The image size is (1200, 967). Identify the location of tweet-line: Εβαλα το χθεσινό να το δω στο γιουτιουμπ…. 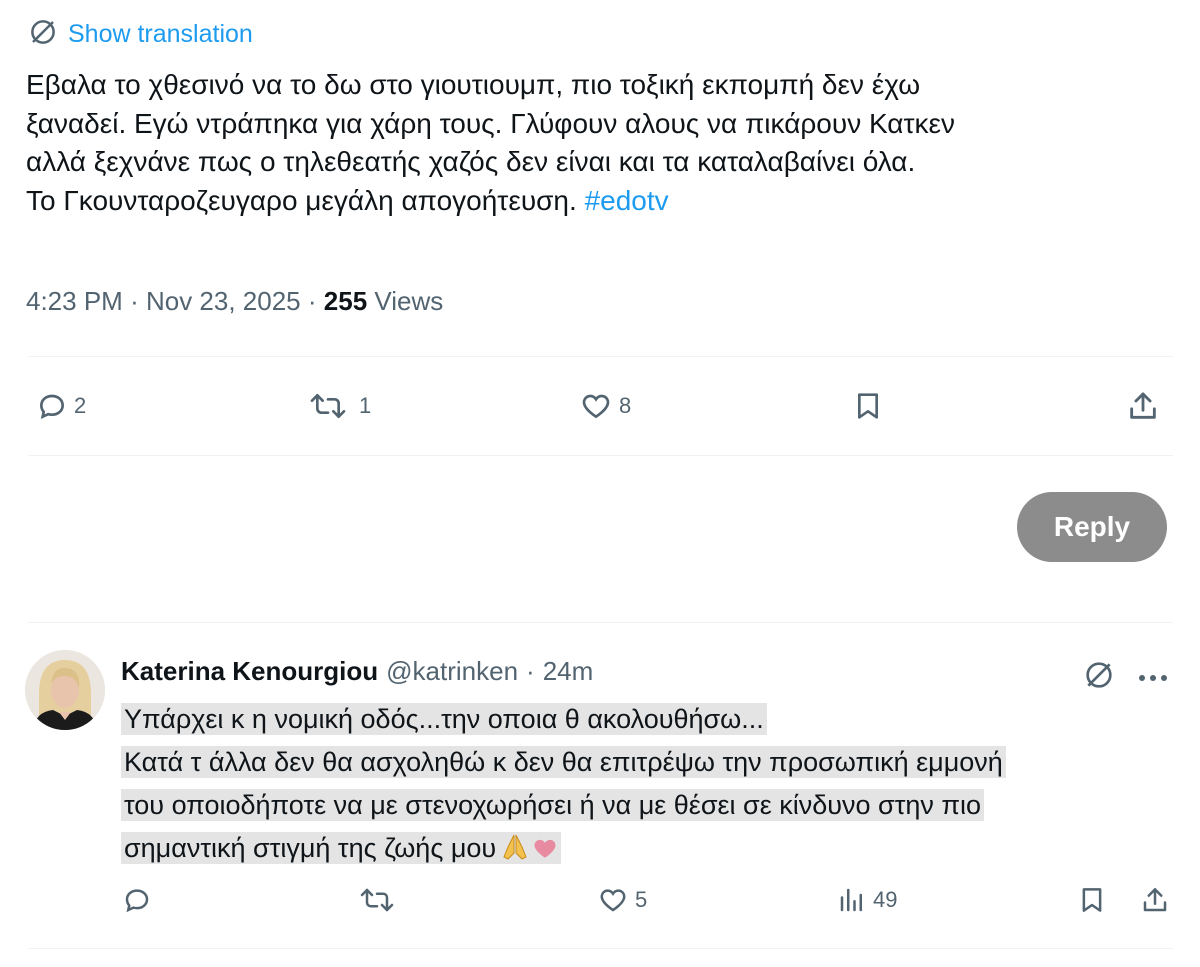
(473, 84).